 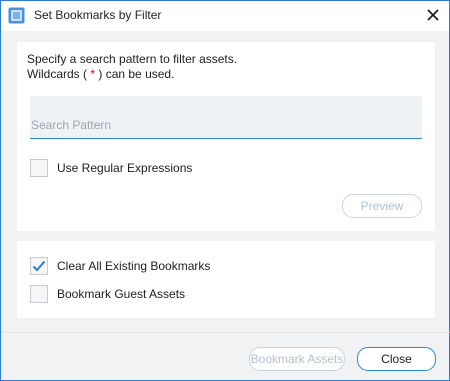 I want to click on bookmark-assets-button: Bookmark Assets, so click(x=297, y=359).